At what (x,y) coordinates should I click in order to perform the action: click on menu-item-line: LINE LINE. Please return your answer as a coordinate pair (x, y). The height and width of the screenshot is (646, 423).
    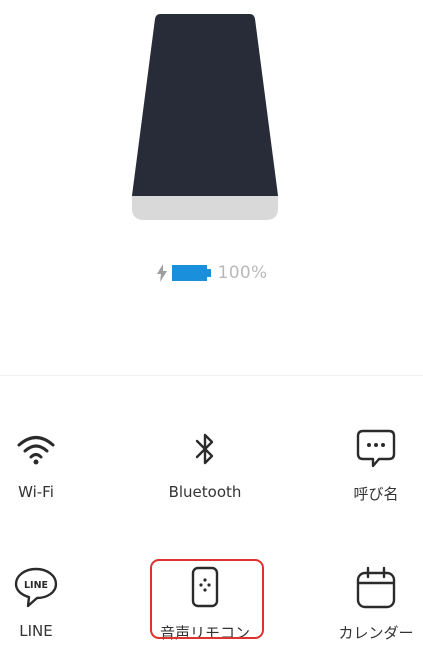
    Looking at the image, I should click on (48, 606).